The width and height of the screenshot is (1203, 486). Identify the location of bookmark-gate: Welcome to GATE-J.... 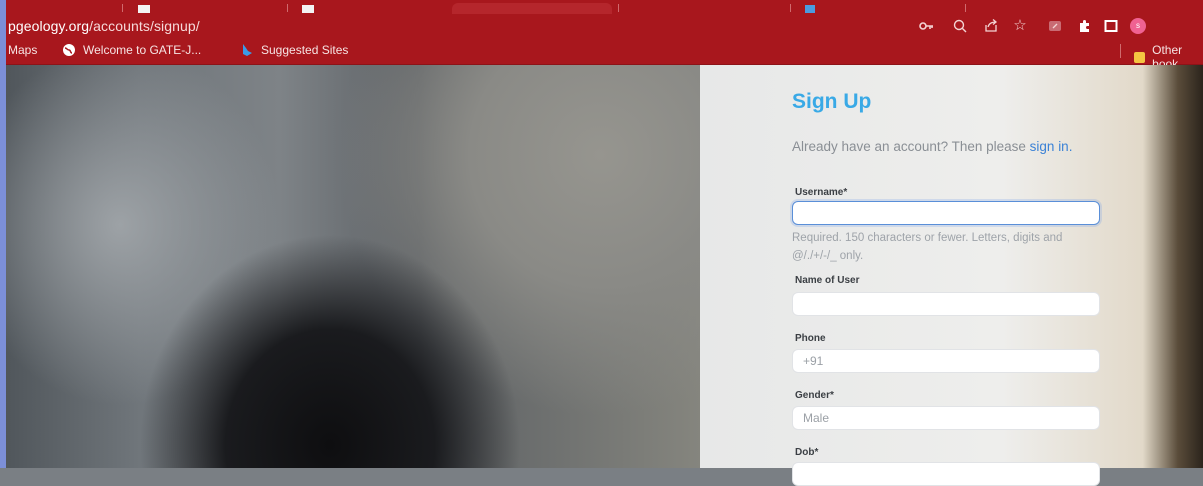
(131, 50).